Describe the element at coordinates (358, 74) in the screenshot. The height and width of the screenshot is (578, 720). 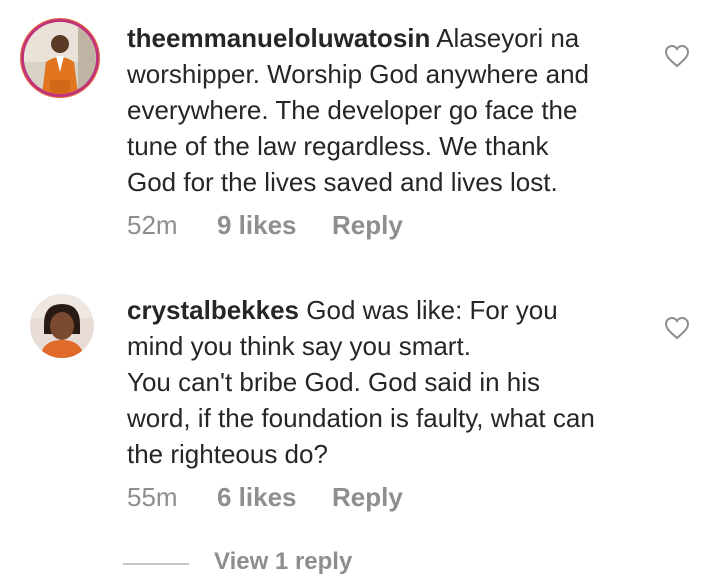
I see `comment-line: worshipper. Worship God anywhere and` at that location.